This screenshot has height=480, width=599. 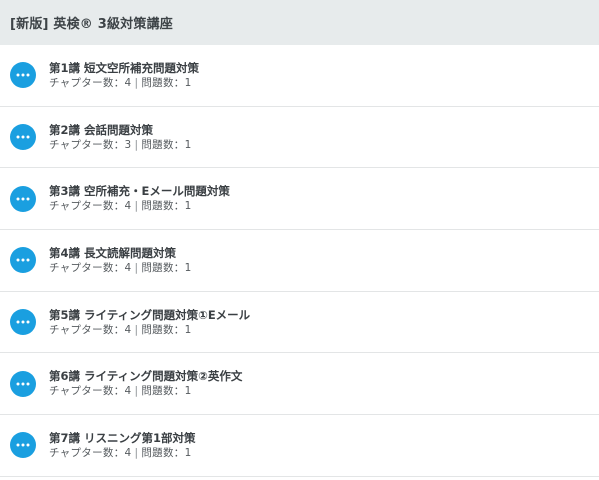 What do you see at coordinates (299, 22) in the screenshot?
I see `course-header: [新版] 英検® 3級対策講座` at bounding box center [299, 22].